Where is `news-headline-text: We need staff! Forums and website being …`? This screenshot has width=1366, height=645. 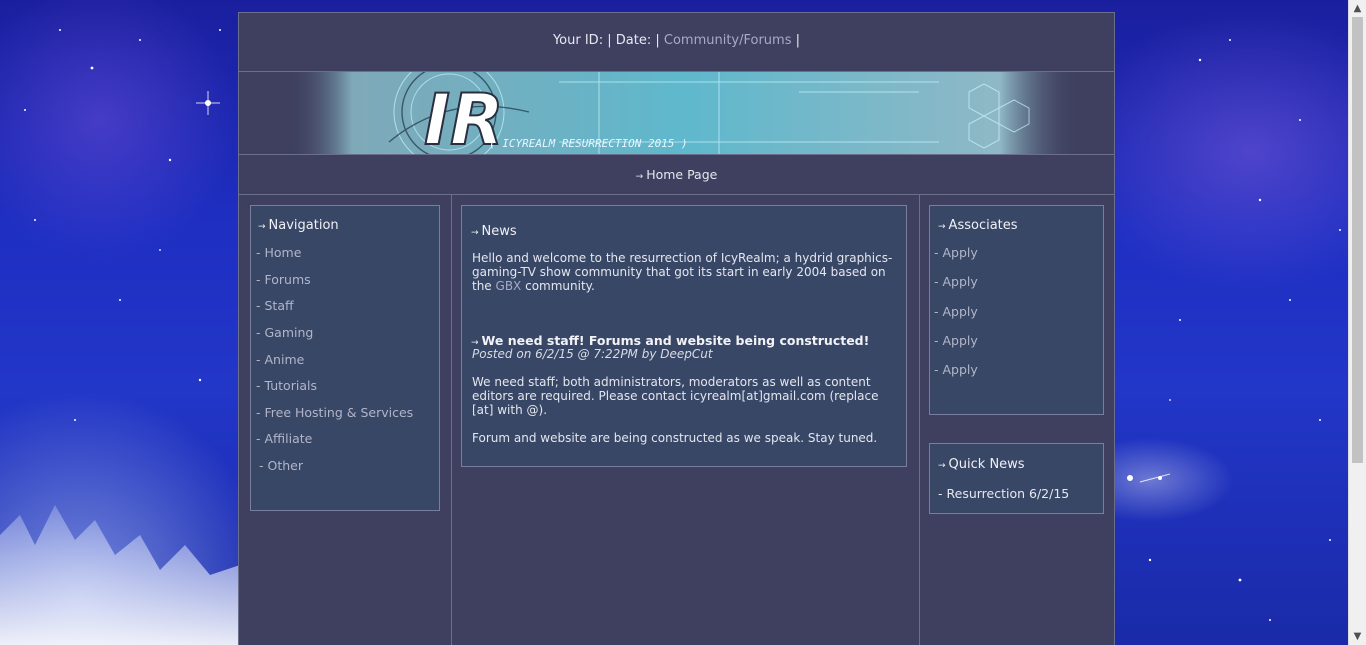
news-headline-text: We need staff! Forums and website being … is located at coordinates (675, 340).